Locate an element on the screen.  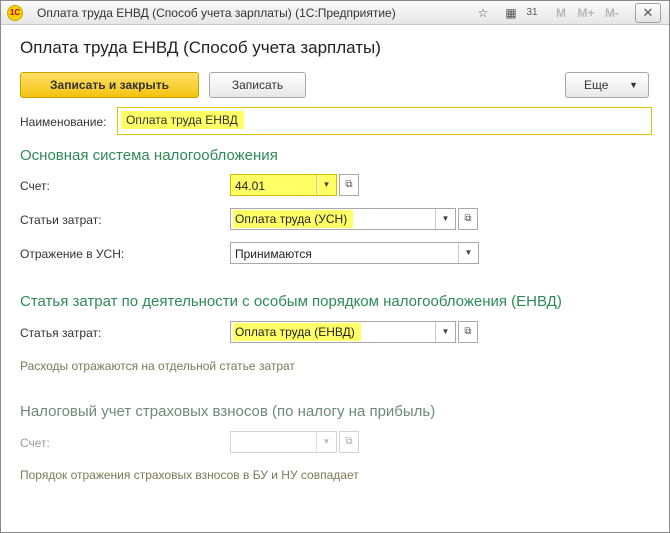
cost-item-field: Оплата труда (УСН) ▼ ⧉ is located at coordinates (354, 219).